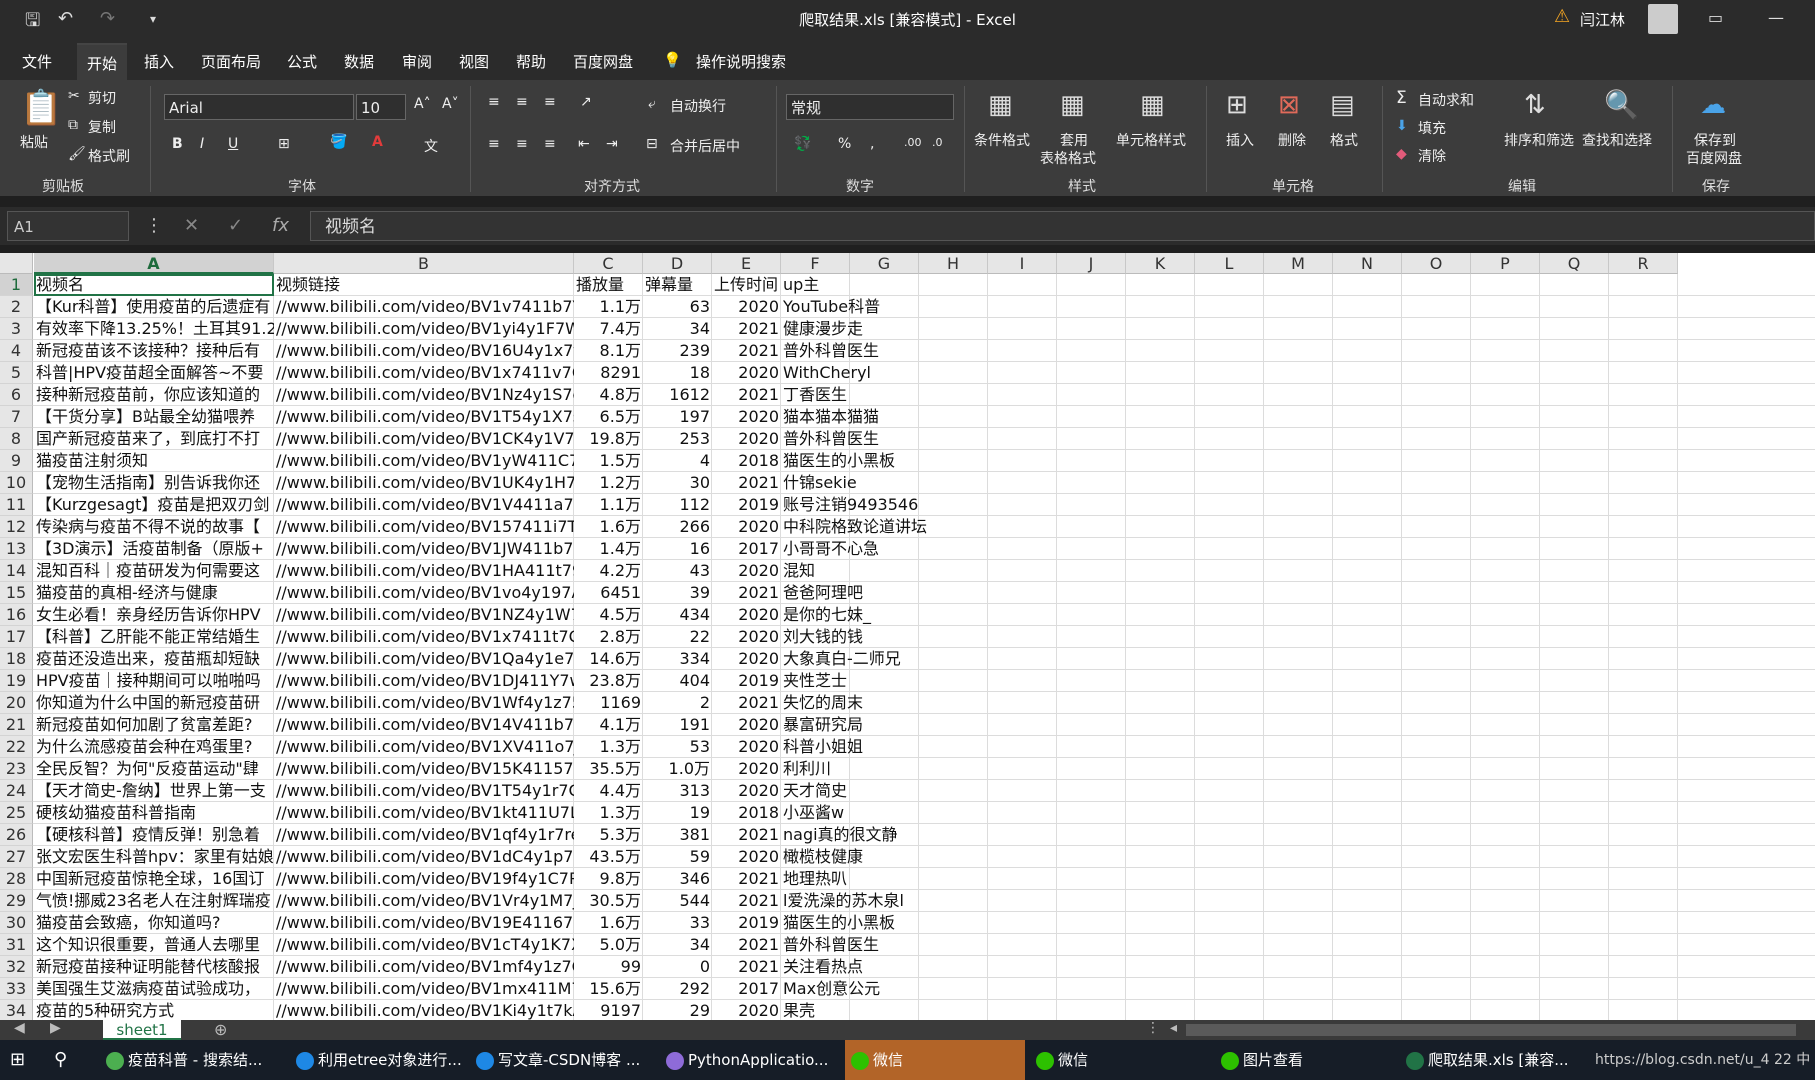 Image resolution: width=1815 pixels, height=1080 pixels. I want to click on column-header-h: H, so click(953, 263).